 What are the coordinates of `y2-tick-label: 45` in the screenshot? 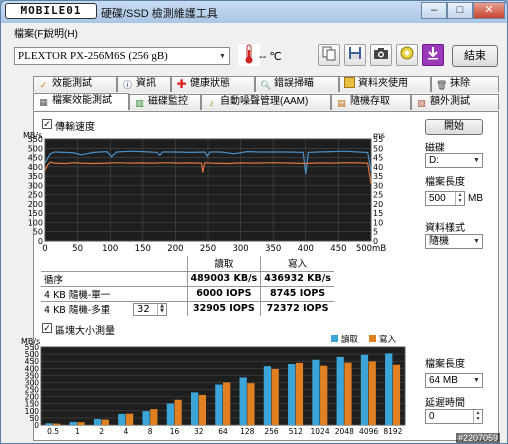 It's located at (378, 158).